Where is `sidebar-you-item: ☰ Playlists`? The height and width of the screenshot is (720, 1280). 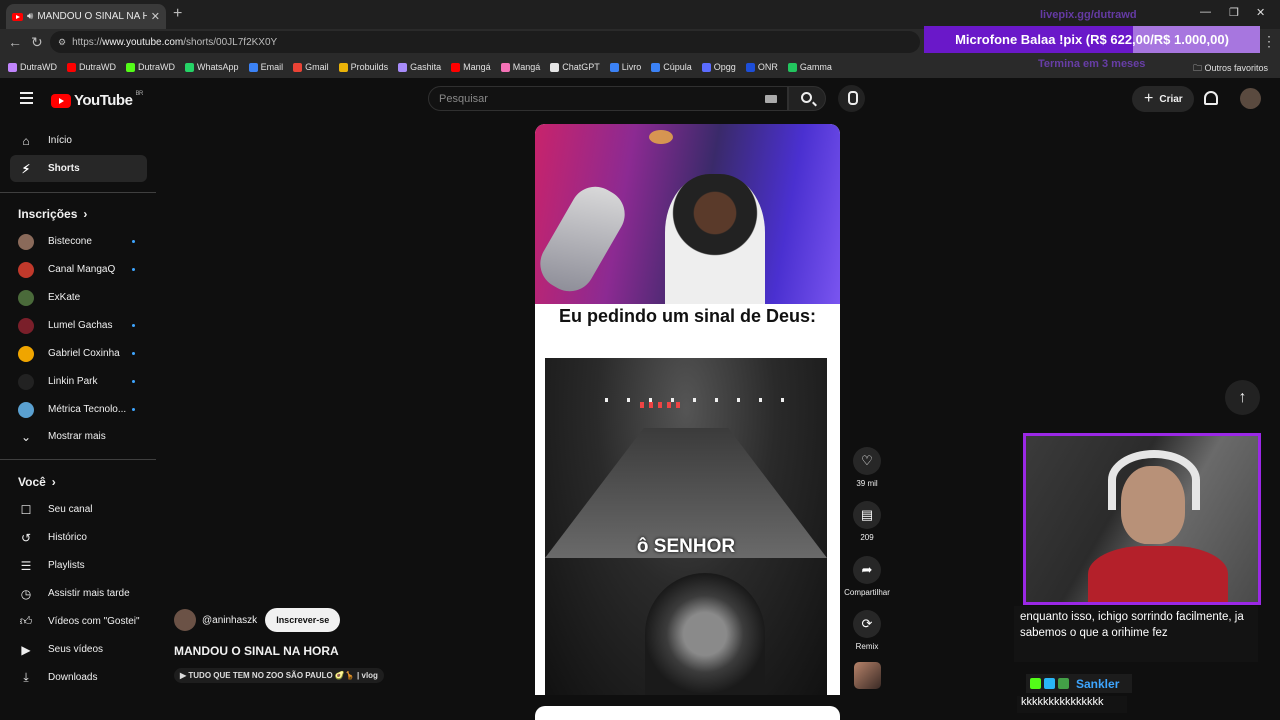 sidebar-you-item: ☰ Playlists is located at coordinates (78, 565).